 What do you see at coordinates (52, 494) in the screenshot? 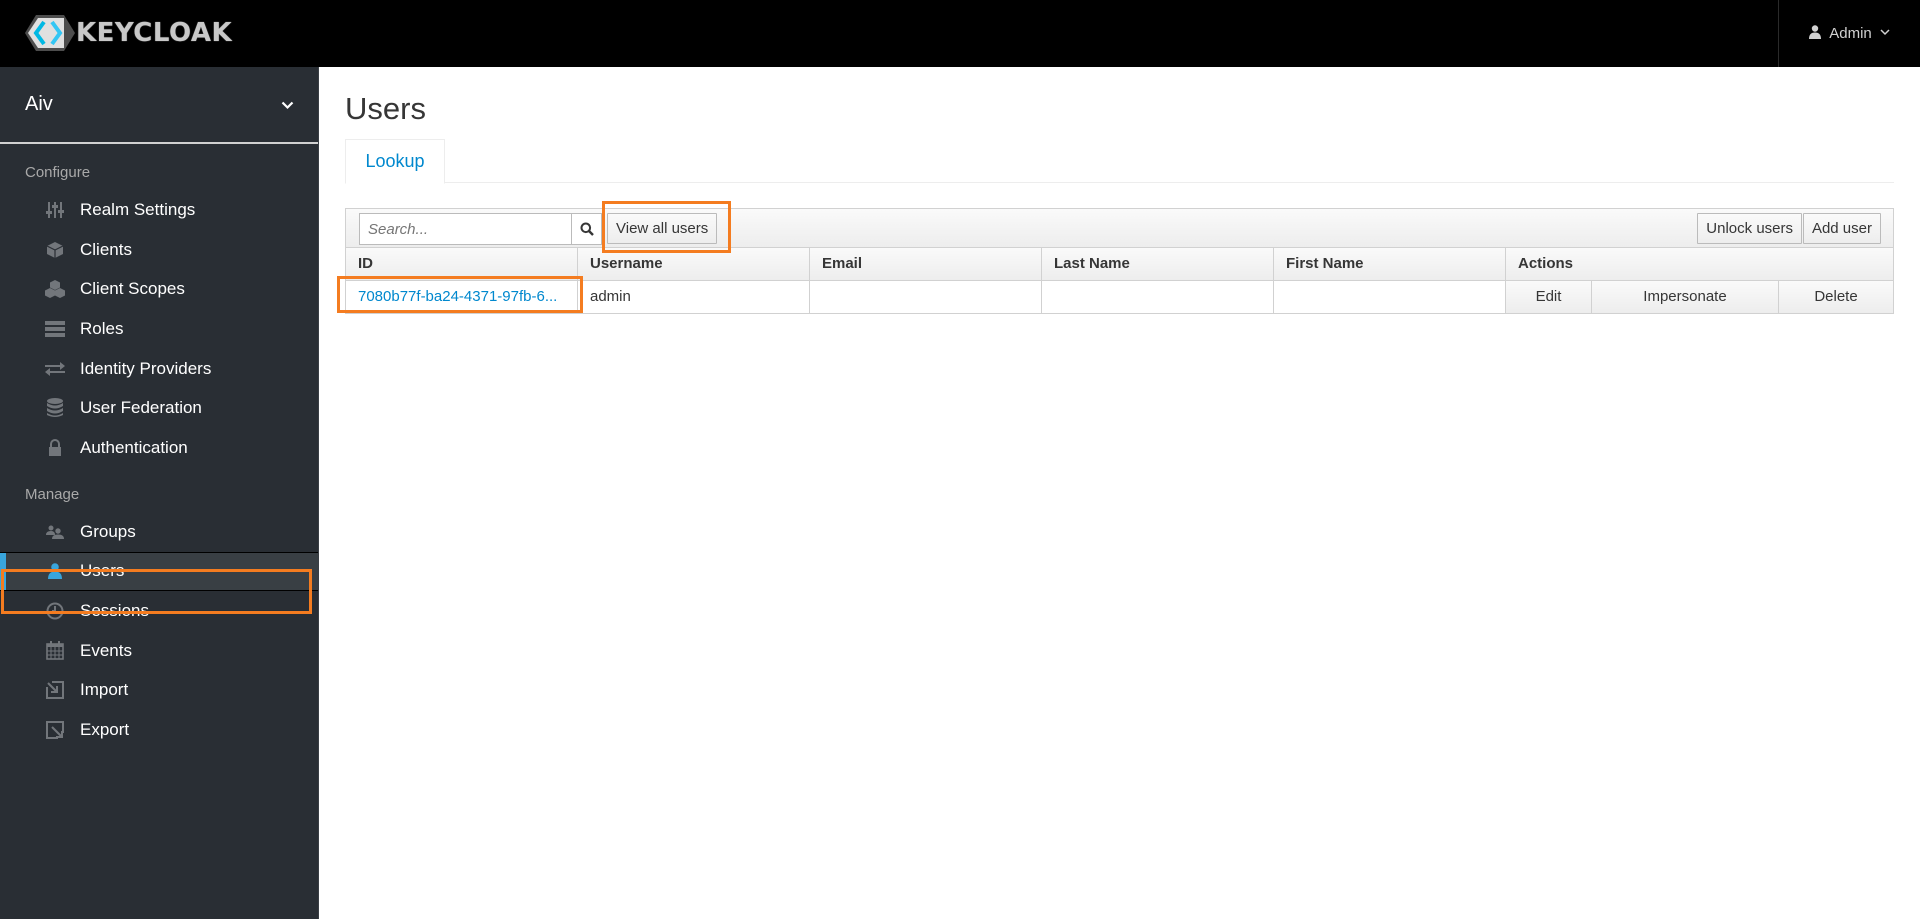
I see `section-manage: Manage` at bounding box center [52, 494].